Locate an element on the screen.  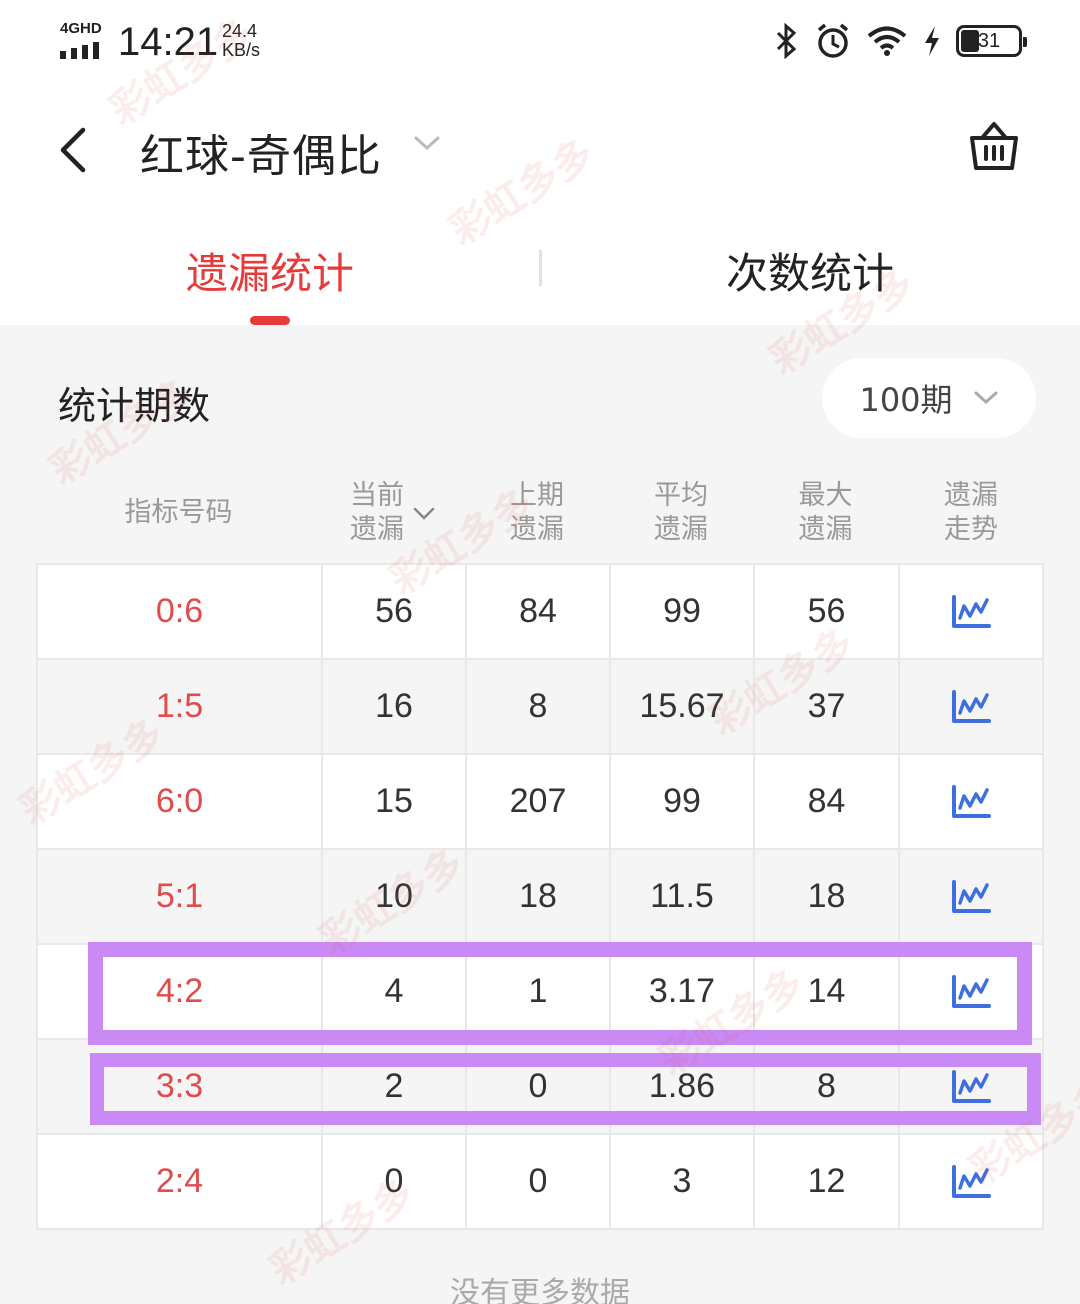
period-label: 统计期数 is located at coordinates (134, 406).